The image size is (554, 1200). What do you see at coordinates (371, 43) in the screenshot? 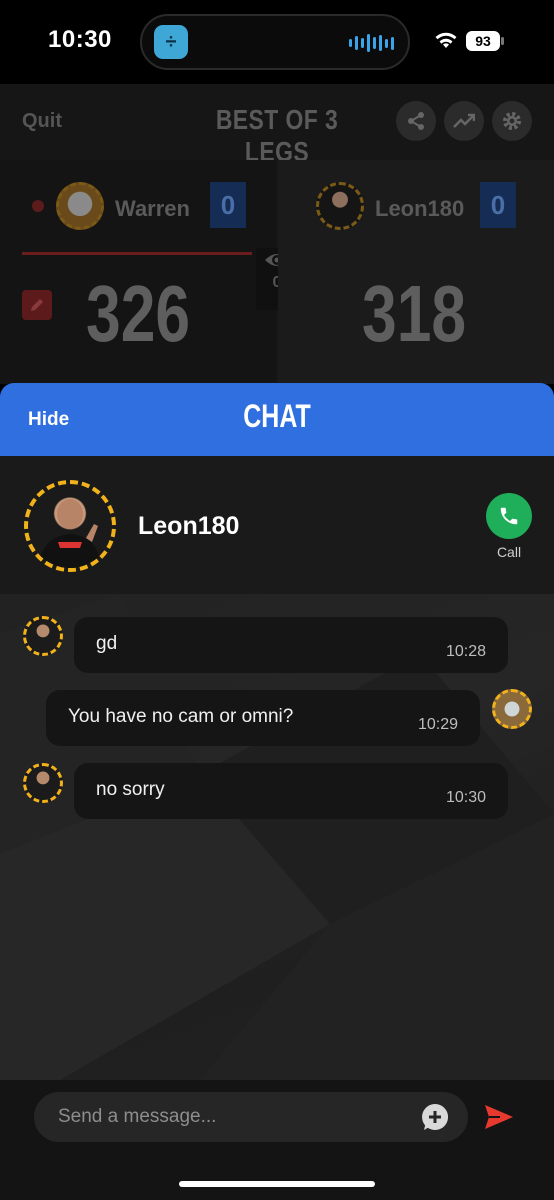
I see `audio-wave-icon` at bounding box center [371, 43].